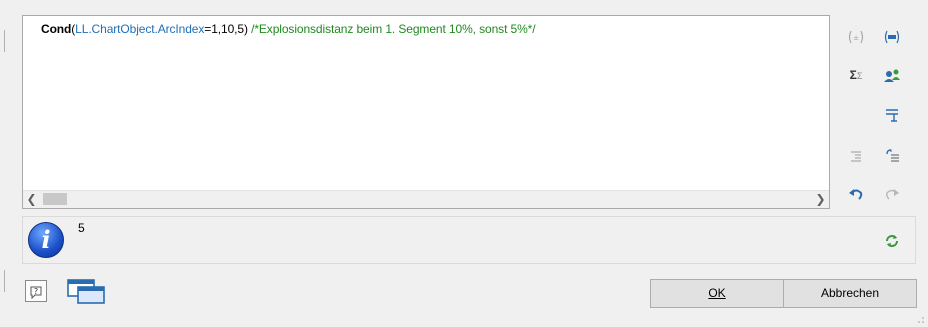 This screenshot has height=327, width=928. I want to click on function-name: Cond, so click(56, 29).